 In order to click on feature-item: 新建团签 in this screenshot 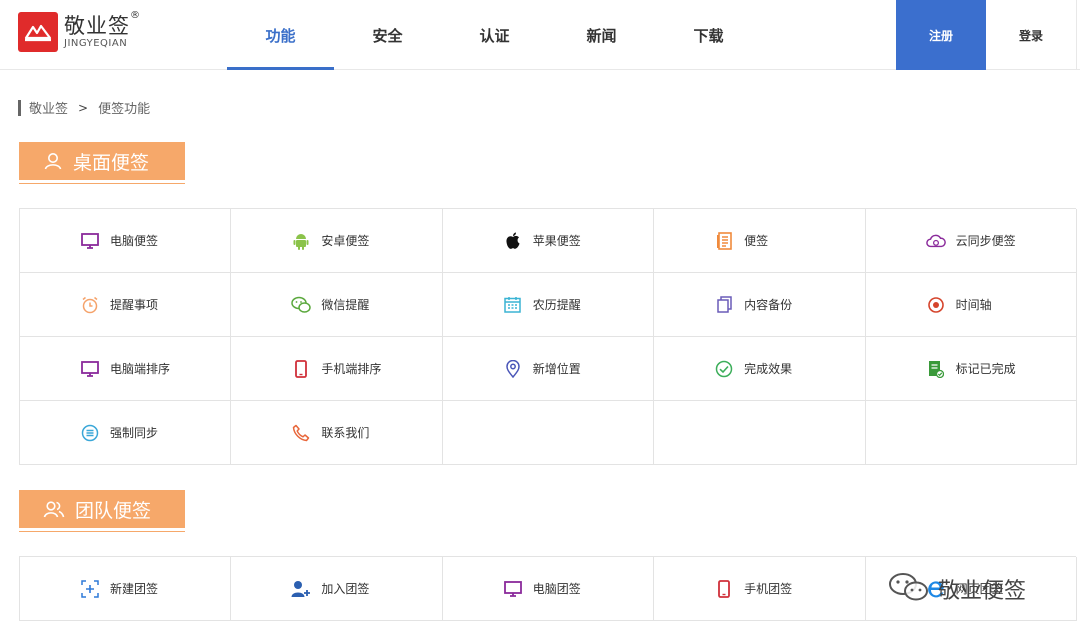, I will do `click(126, 589)`.